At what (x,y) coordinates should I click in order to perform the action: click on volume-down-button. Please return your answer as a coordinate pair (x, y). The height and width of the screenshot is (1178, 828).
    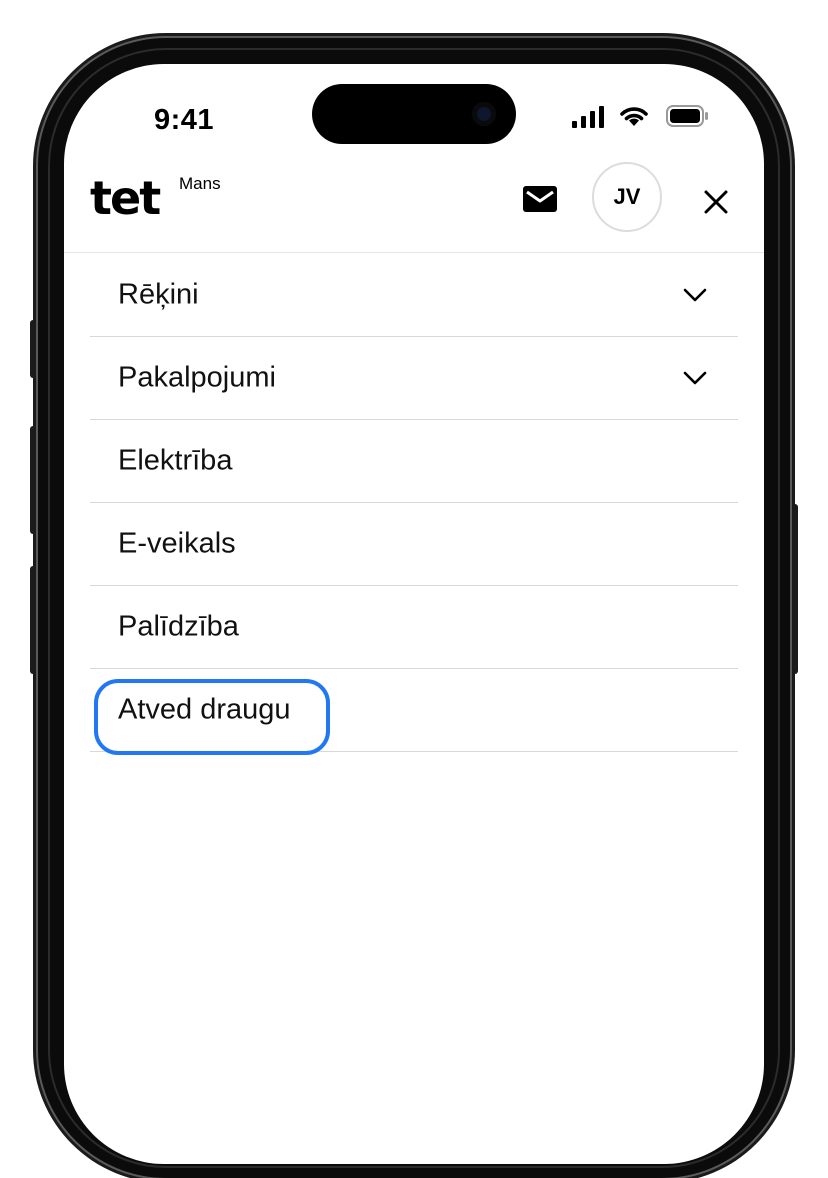
    Looking at the image, I should click on (33, 620).